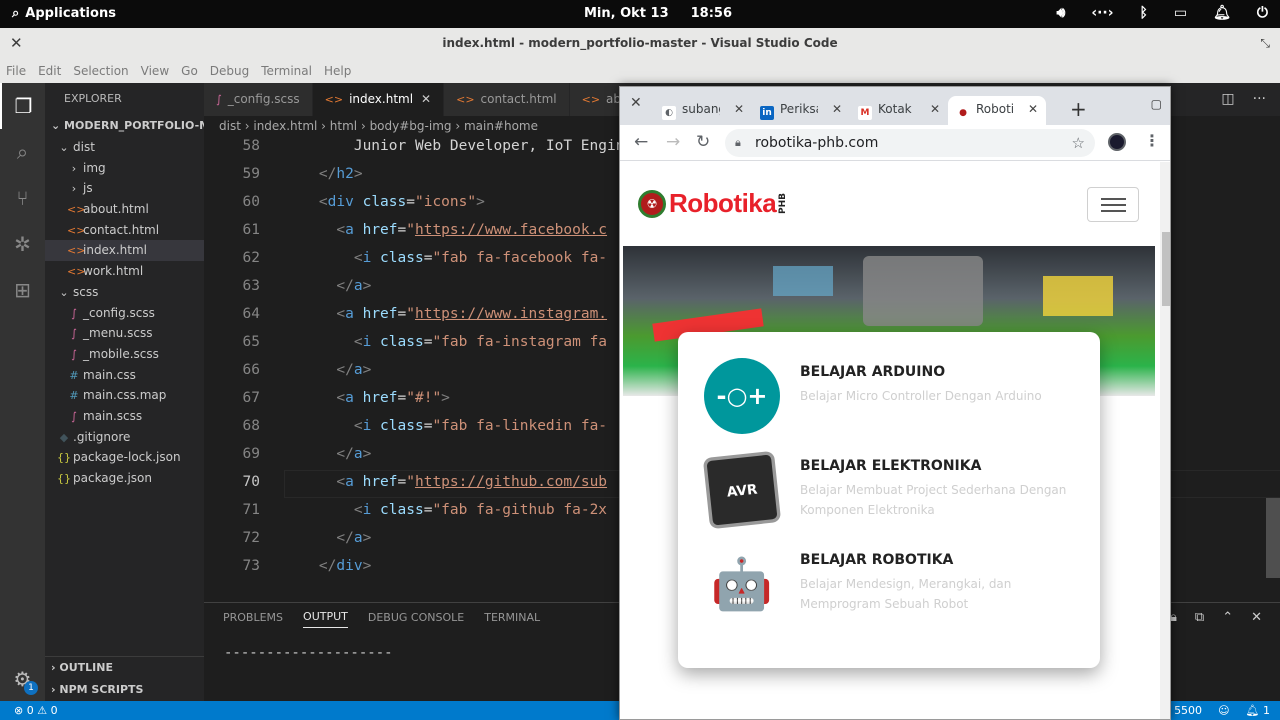  Describe the element at coordinates (1102, 13) in the screenshot. I see `network-icon: ‹··›` at that location.